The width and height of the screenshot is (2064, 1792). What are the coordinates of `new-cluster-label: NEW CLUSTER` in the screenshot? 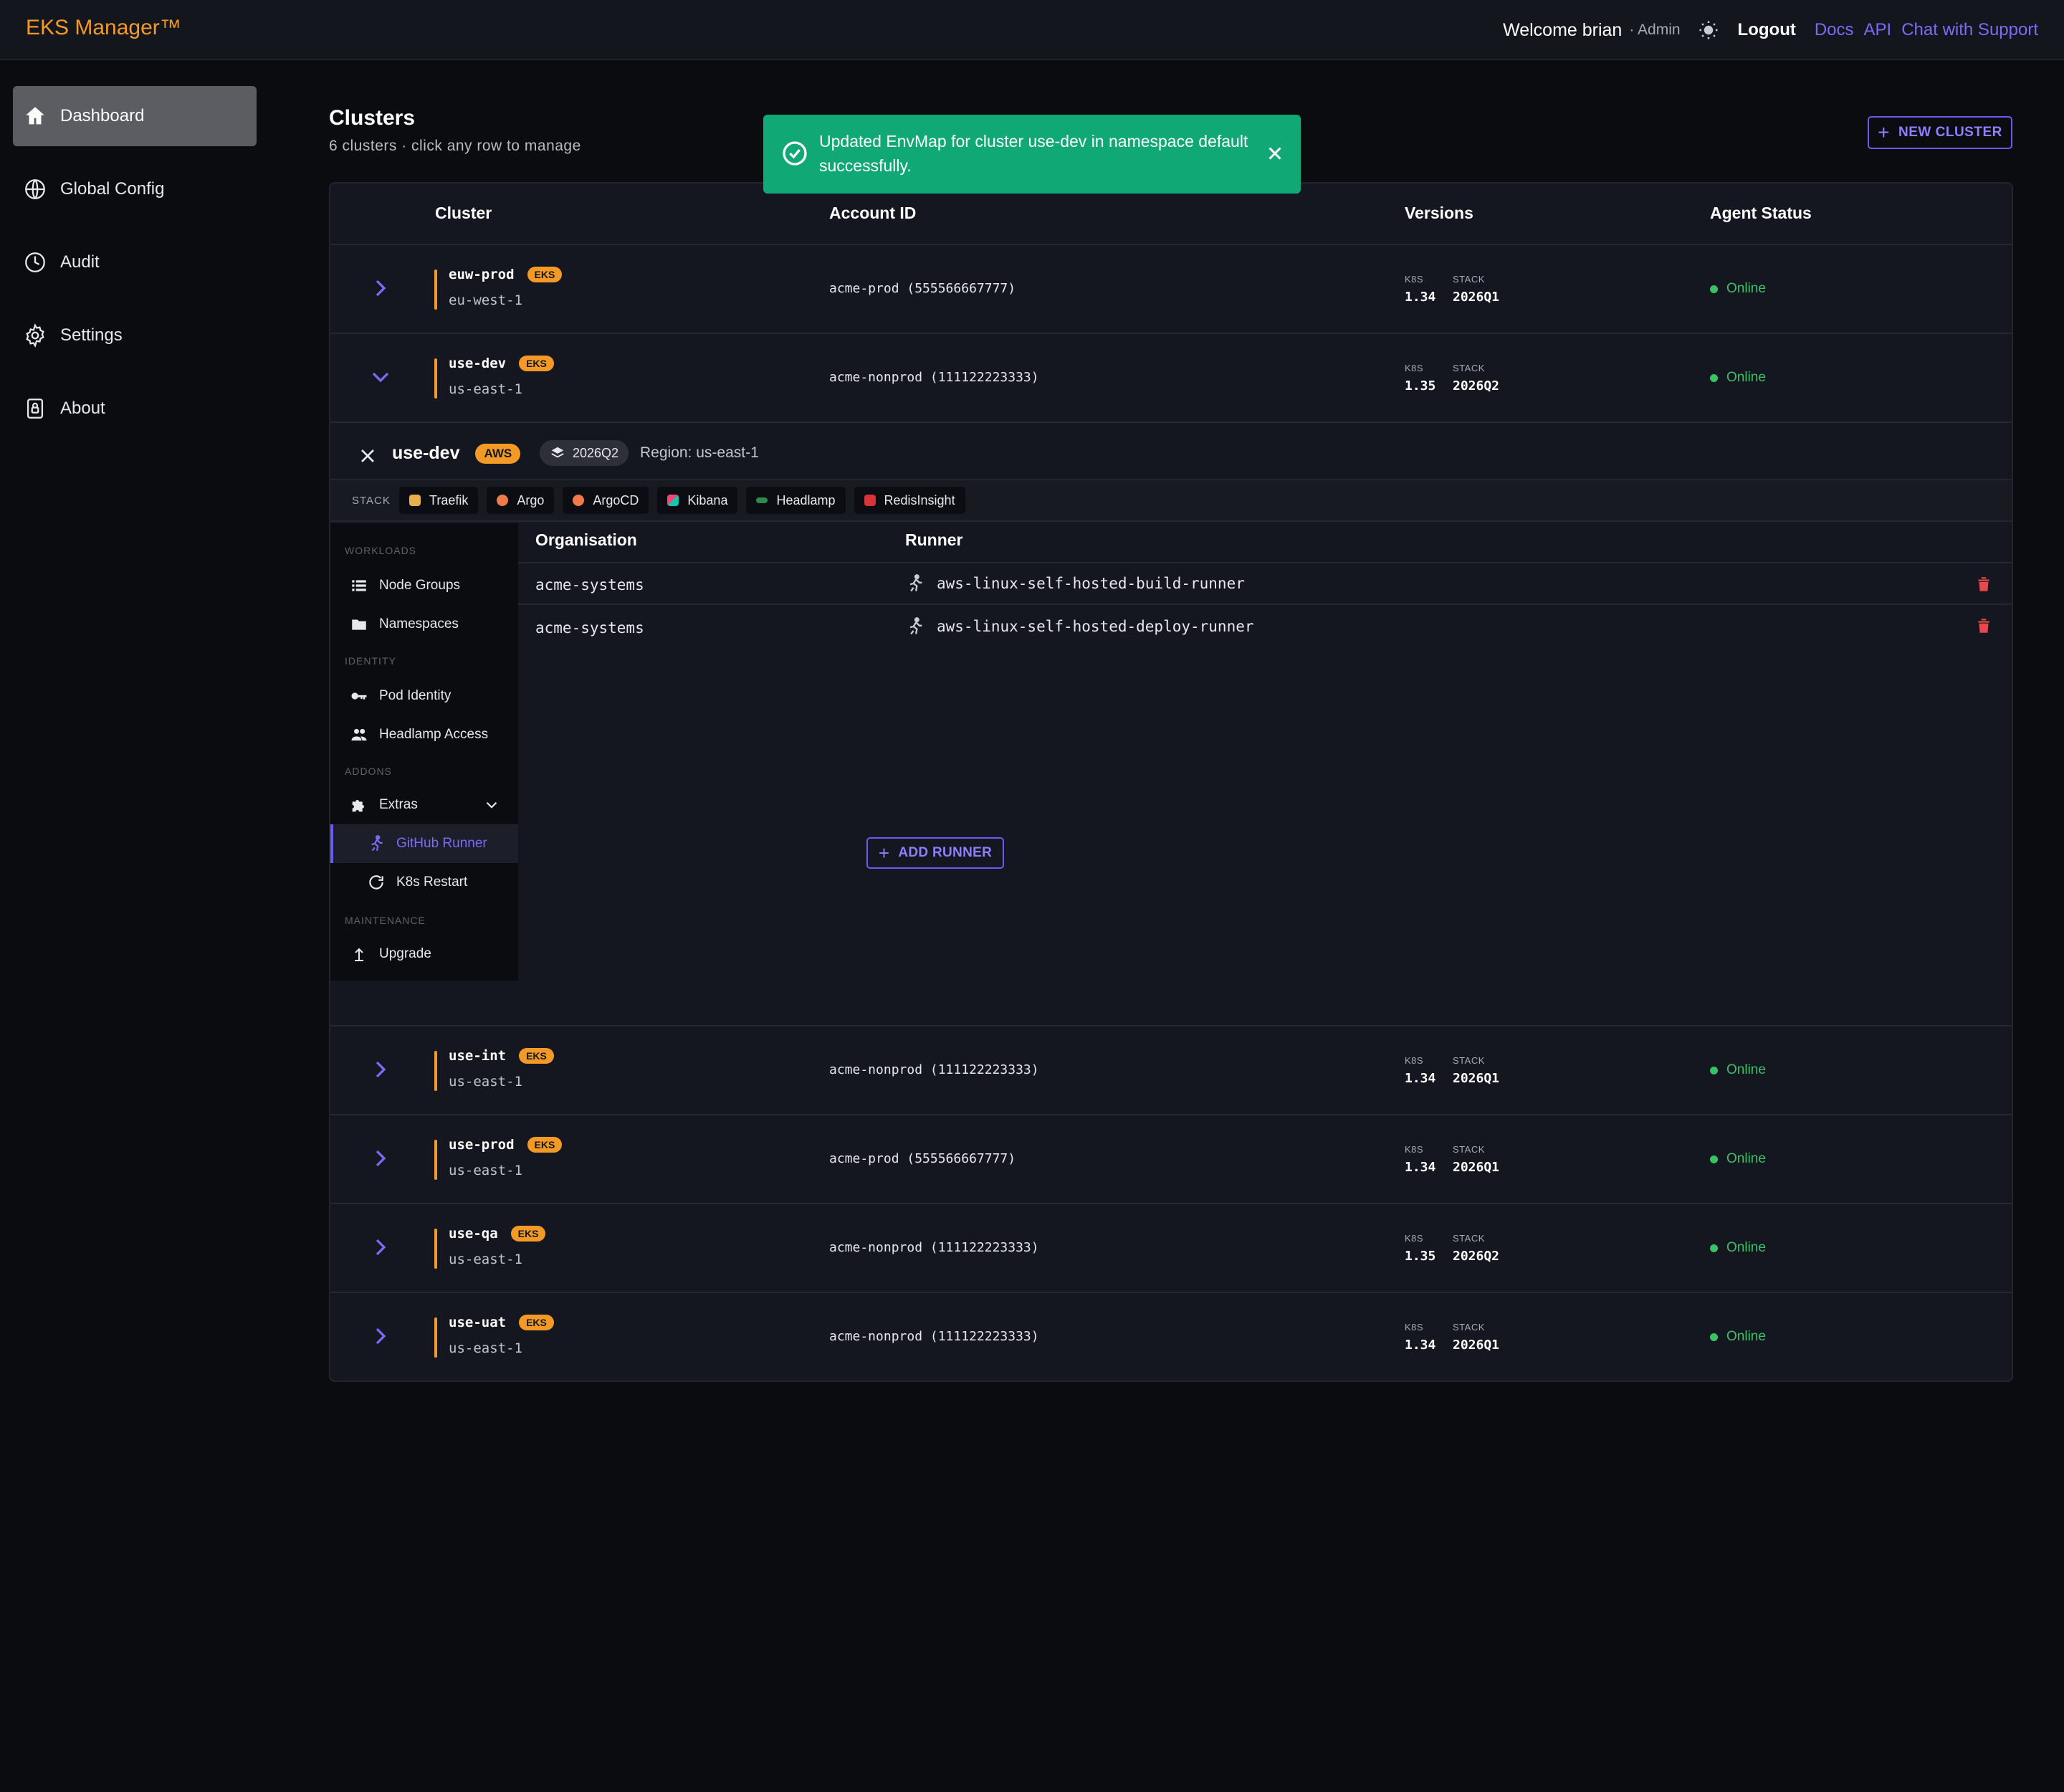 It's located at (1950, 132).